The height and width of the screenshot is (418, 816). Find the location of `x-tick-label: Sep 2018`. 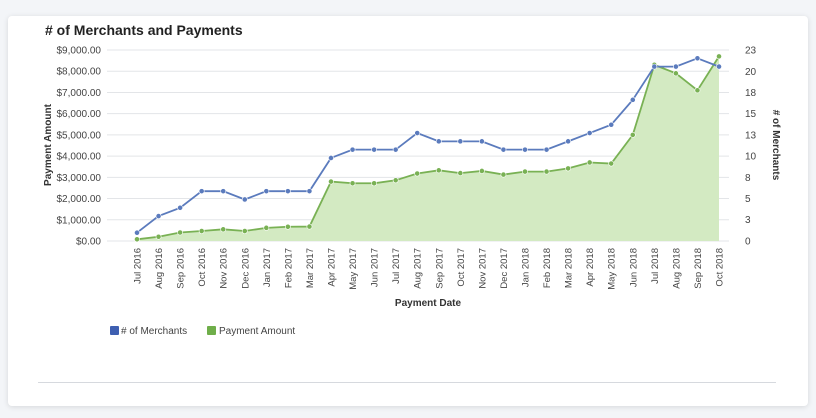

x-tick-label: Sep 2018 is located at coordinates (698, 268).